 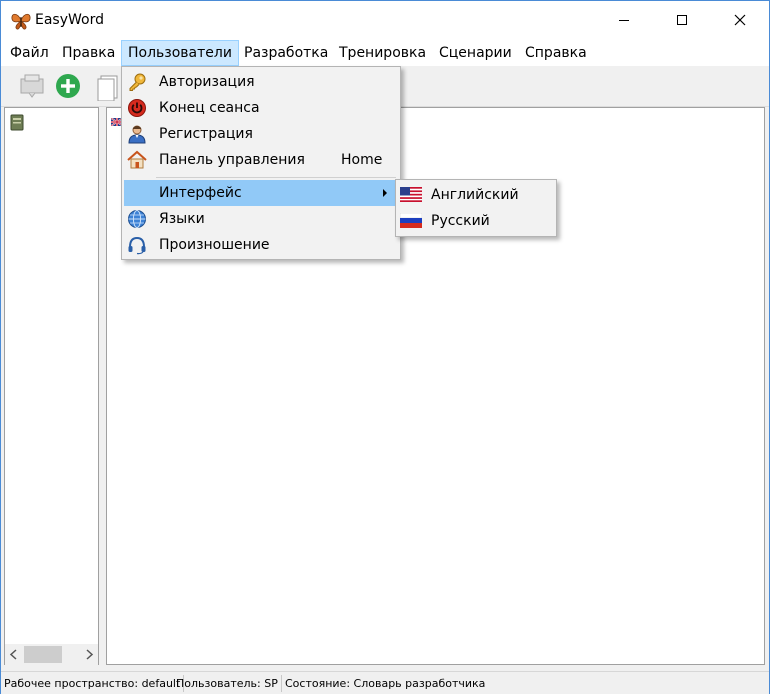 I want to click on card-icon, so click(x=32, y=86).